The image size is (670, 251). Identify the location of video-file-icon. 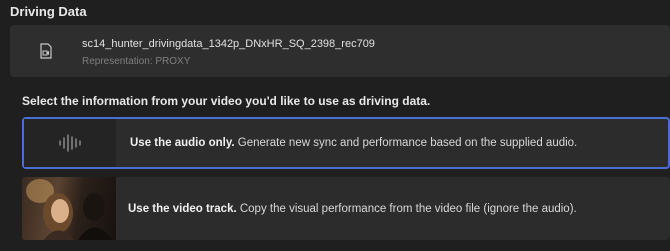
(46, 51).